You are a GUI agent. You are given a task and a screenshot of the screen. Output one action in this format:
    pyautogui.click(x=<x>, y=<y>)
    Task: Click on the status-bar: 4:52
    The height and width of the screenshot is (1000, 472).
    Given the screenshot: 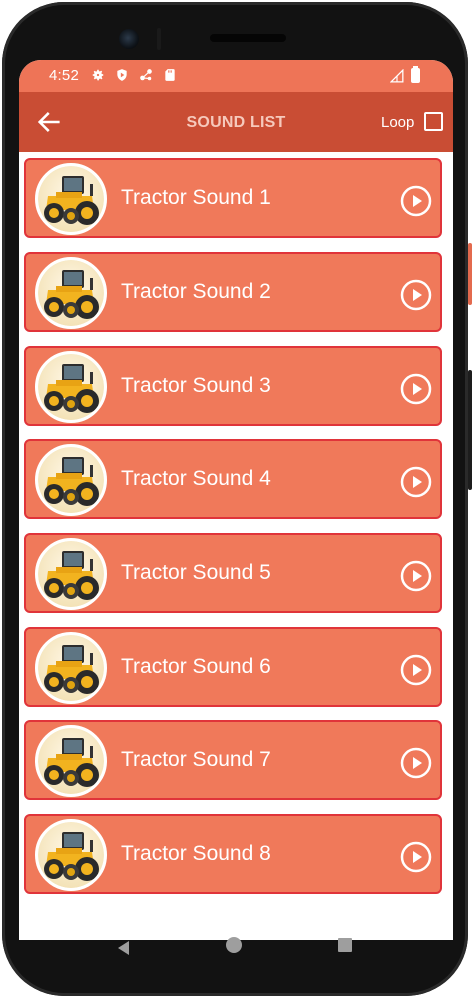 What is the action you would take?
    pyautogui.click(x=236, y=76)
    